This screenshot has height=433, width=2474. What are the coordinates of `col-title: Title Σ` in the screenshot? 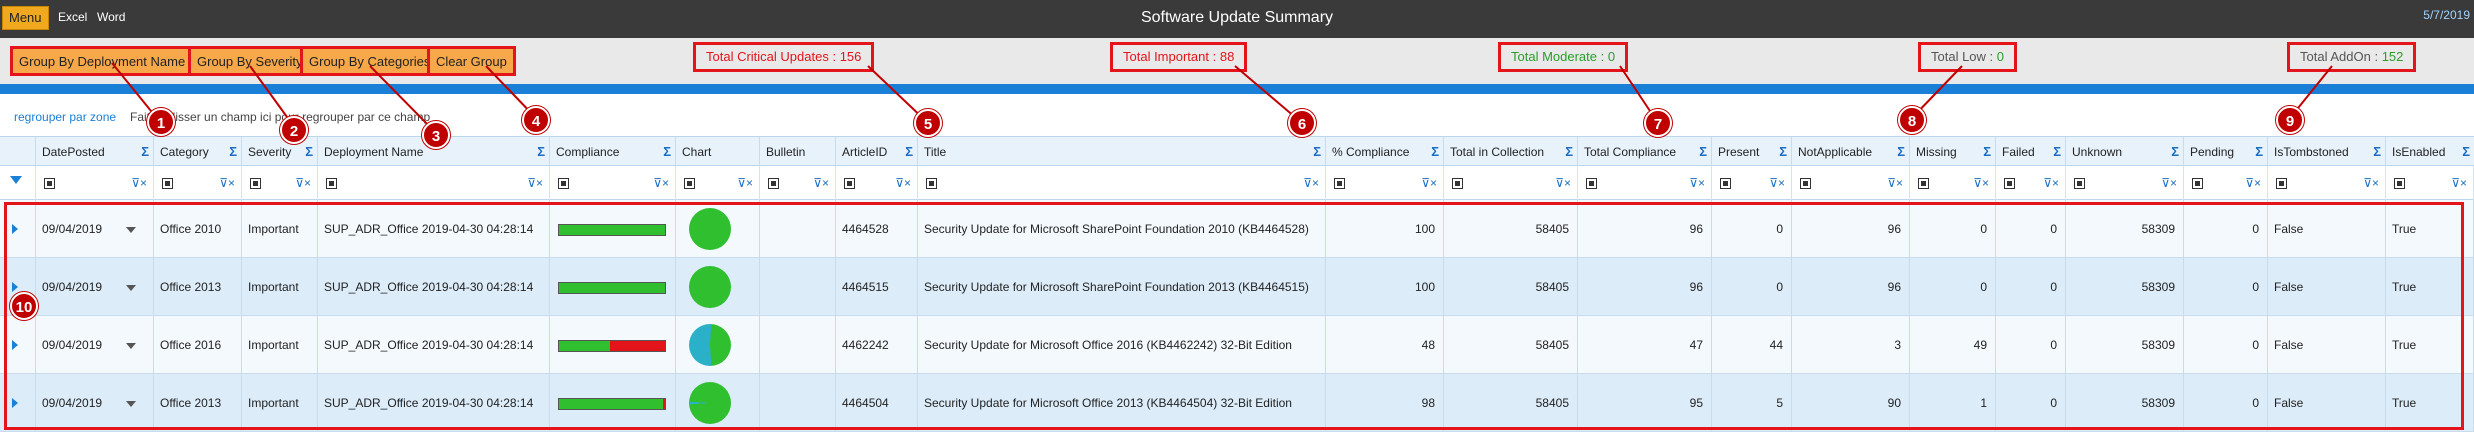 It's located at (1122, 152).